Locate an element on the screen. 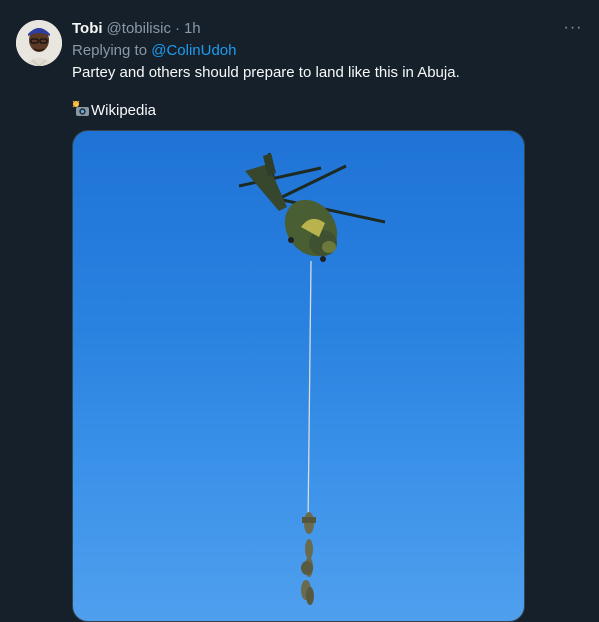  more-options-icon: ··· is located at coordinates (573, 30).